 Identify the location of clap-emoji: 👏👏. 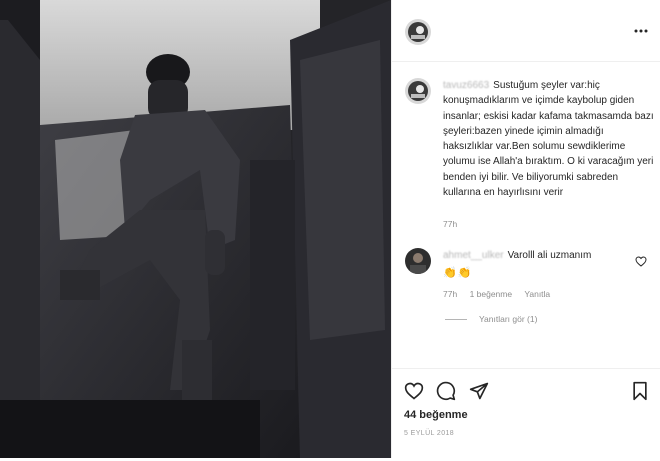
(458, 273).